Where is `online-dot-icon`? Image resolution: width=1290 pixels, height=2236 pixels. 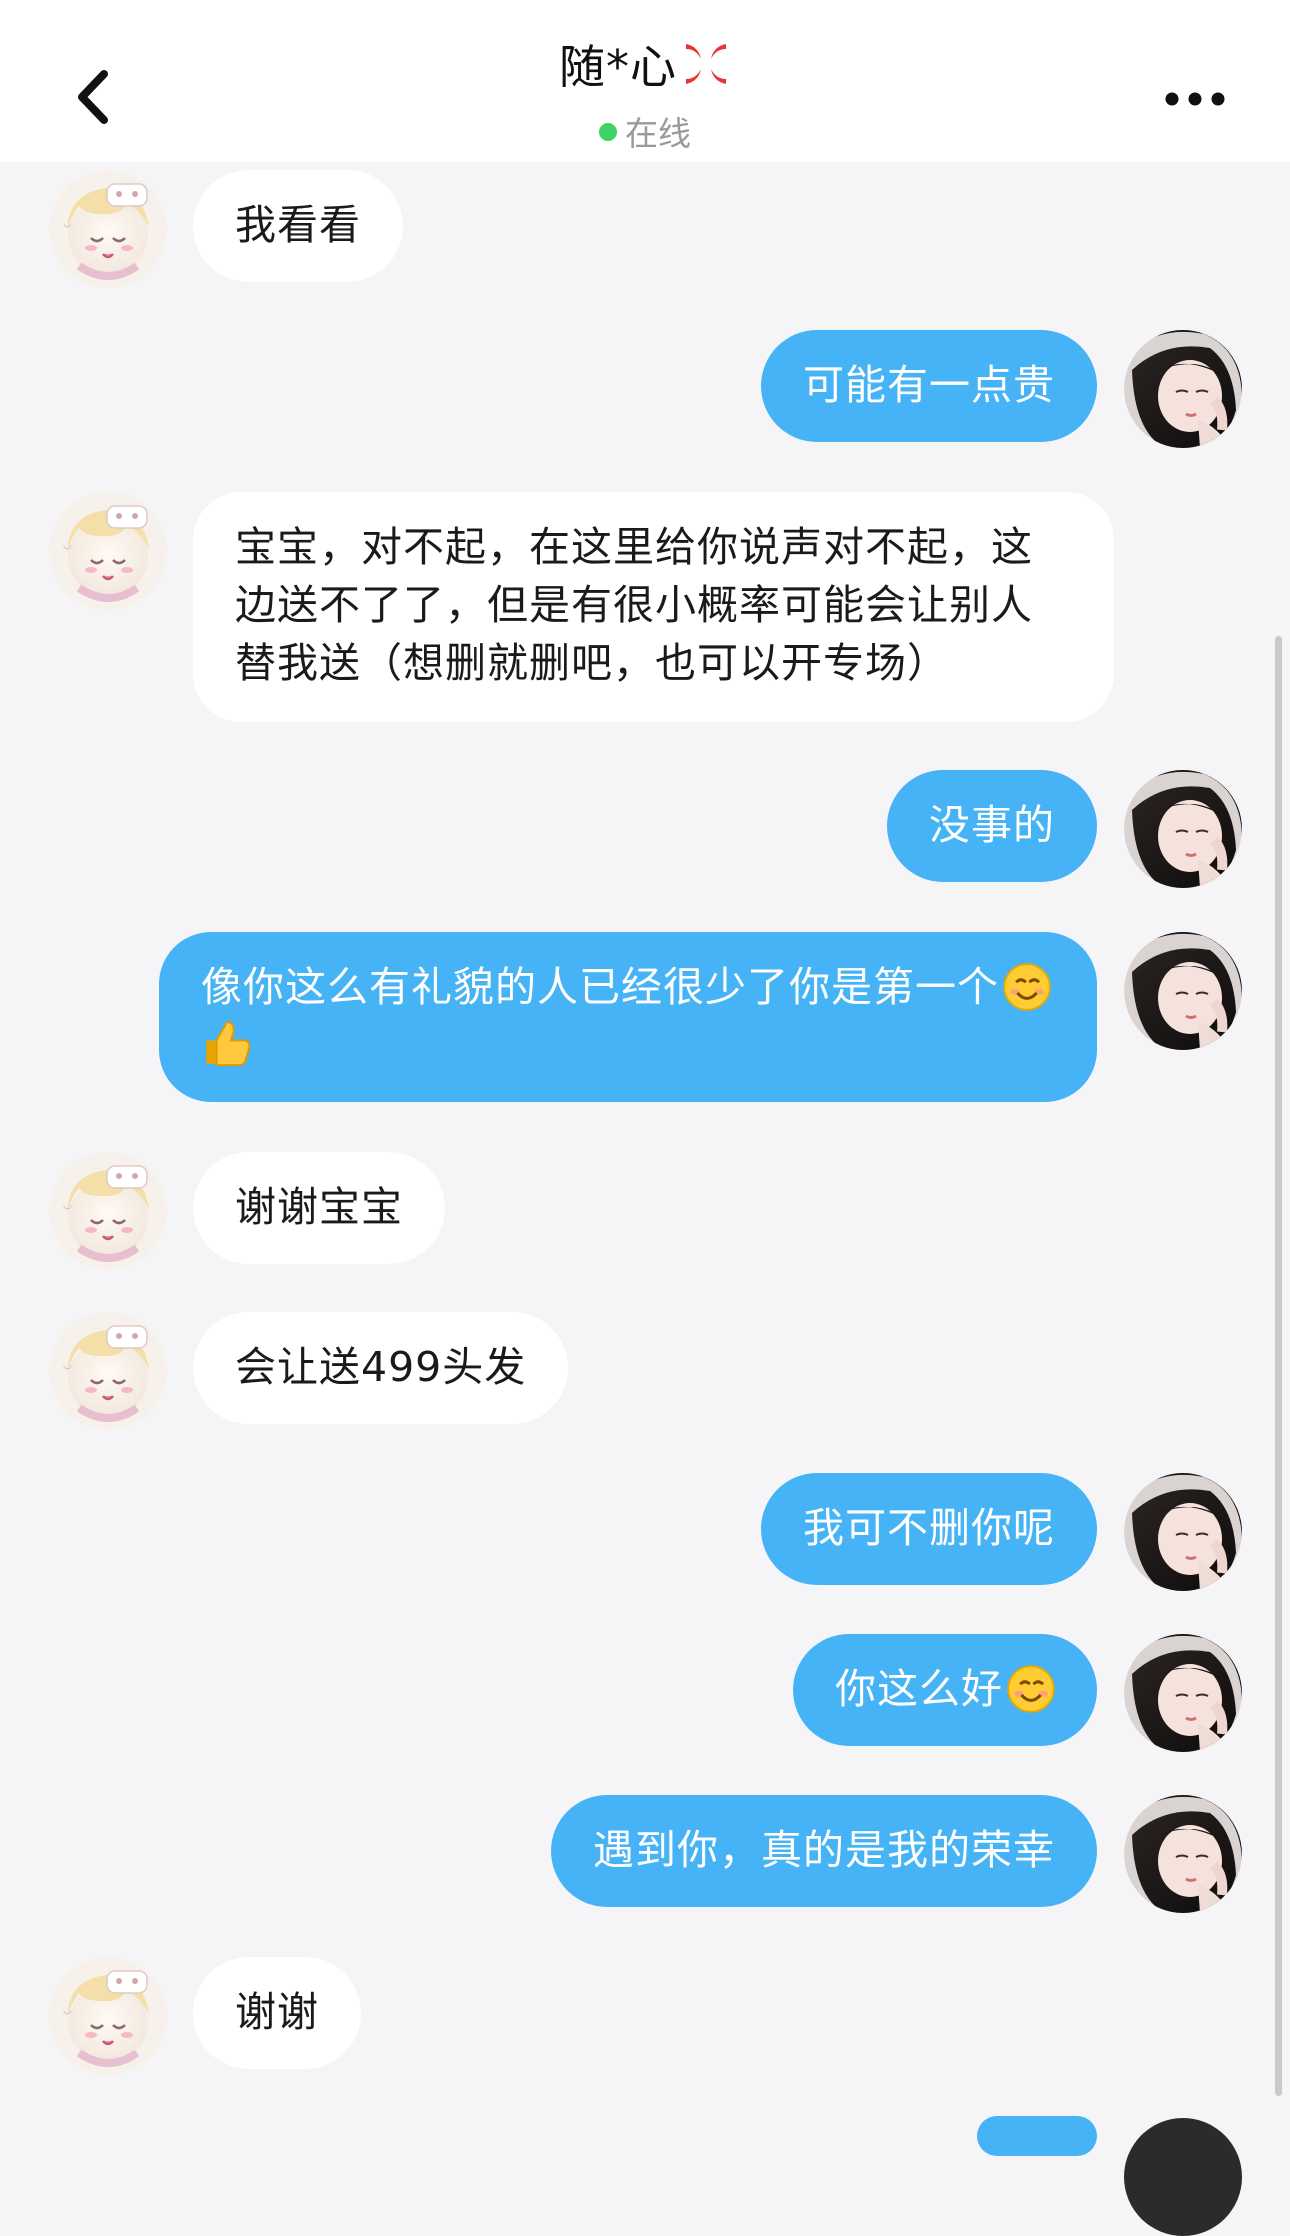
online-dot-icon is located at coordinates (608, 132).